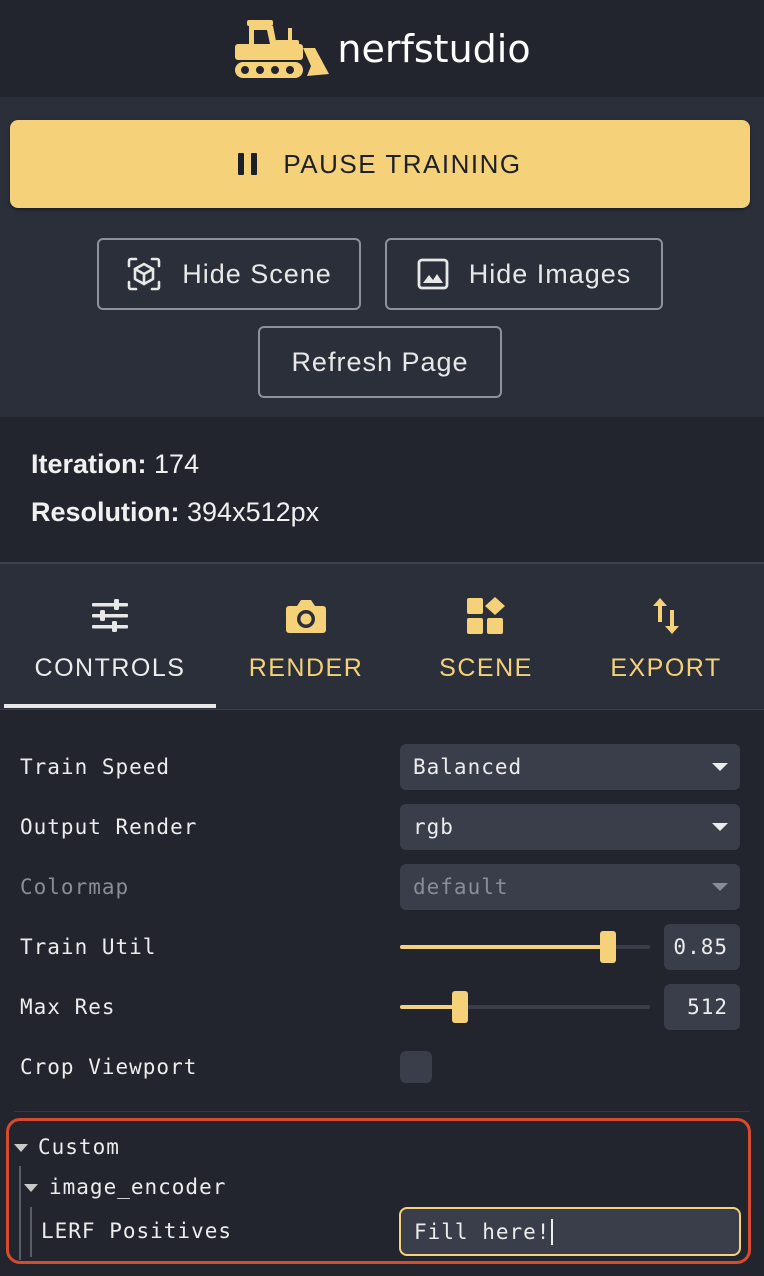 The width and height of the screenshot is (764, 1276). What do you see at coordinates (177, 464) in the screenshot?
I see `iteration-value: 174` at bounding box center [177, 464].